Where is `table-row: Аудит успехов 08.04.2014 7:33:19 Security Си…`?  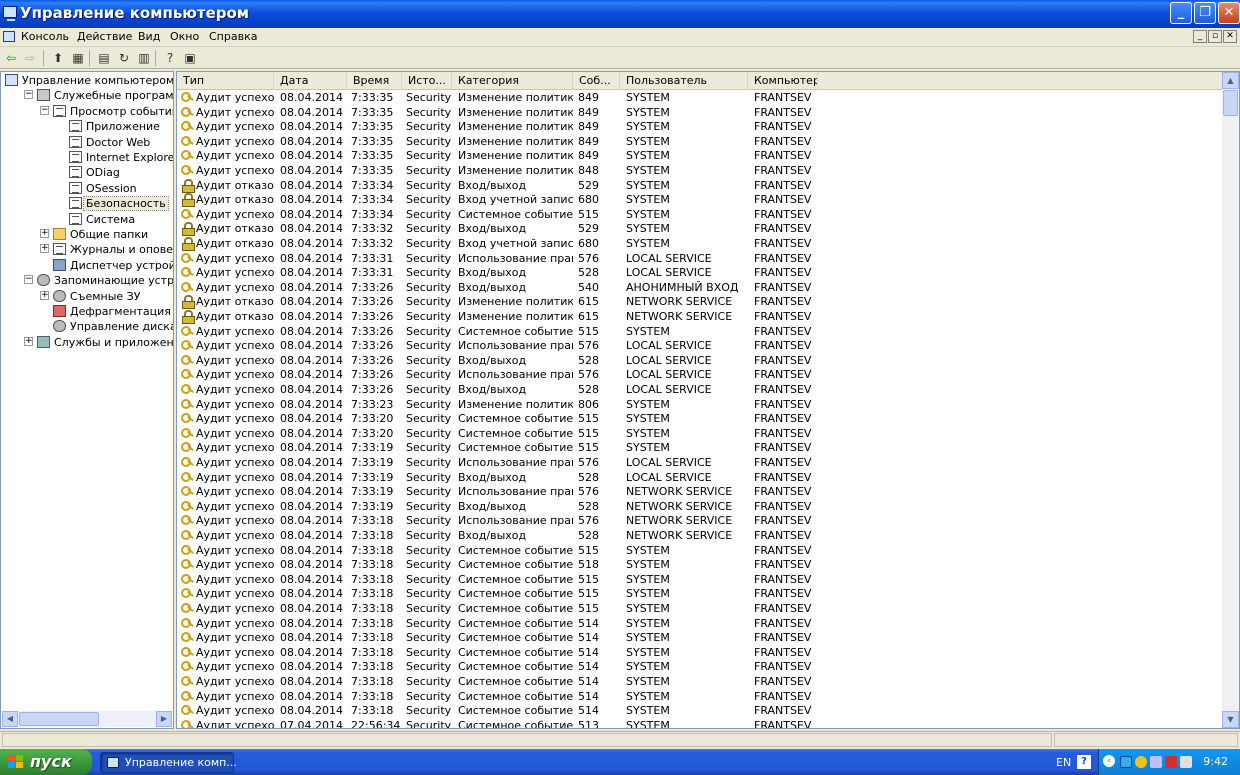 table-row: Аудит успехов 08.04.2014 7:33:19 Security Си… is located at coordinates (700, 447).